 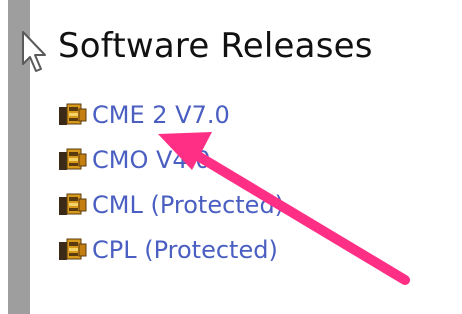 I want to click on mouse-pointer-icon, so click(x=34, y=51).